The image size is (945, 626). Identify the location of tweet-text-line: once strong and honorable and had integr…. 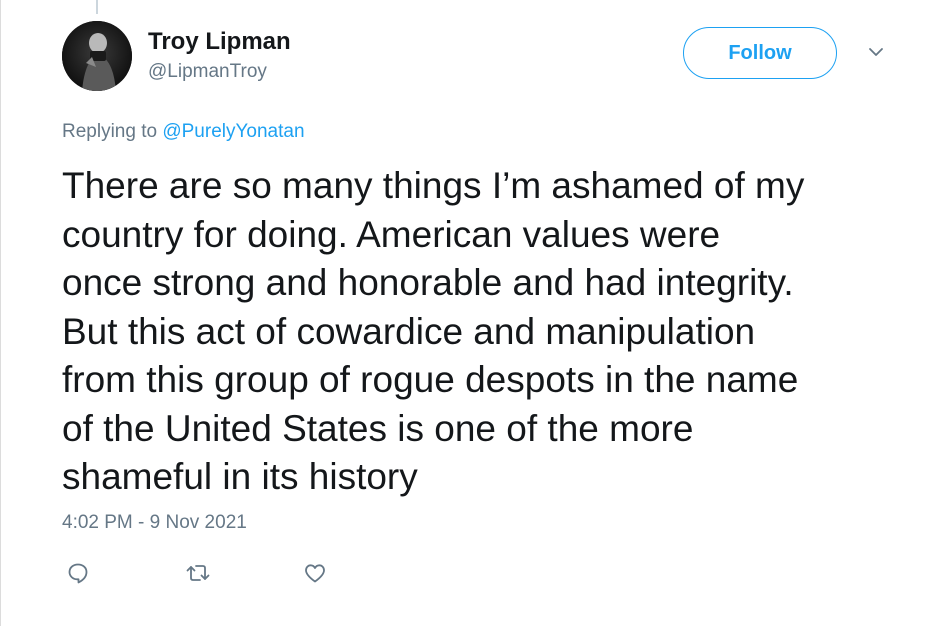
(428, 282).